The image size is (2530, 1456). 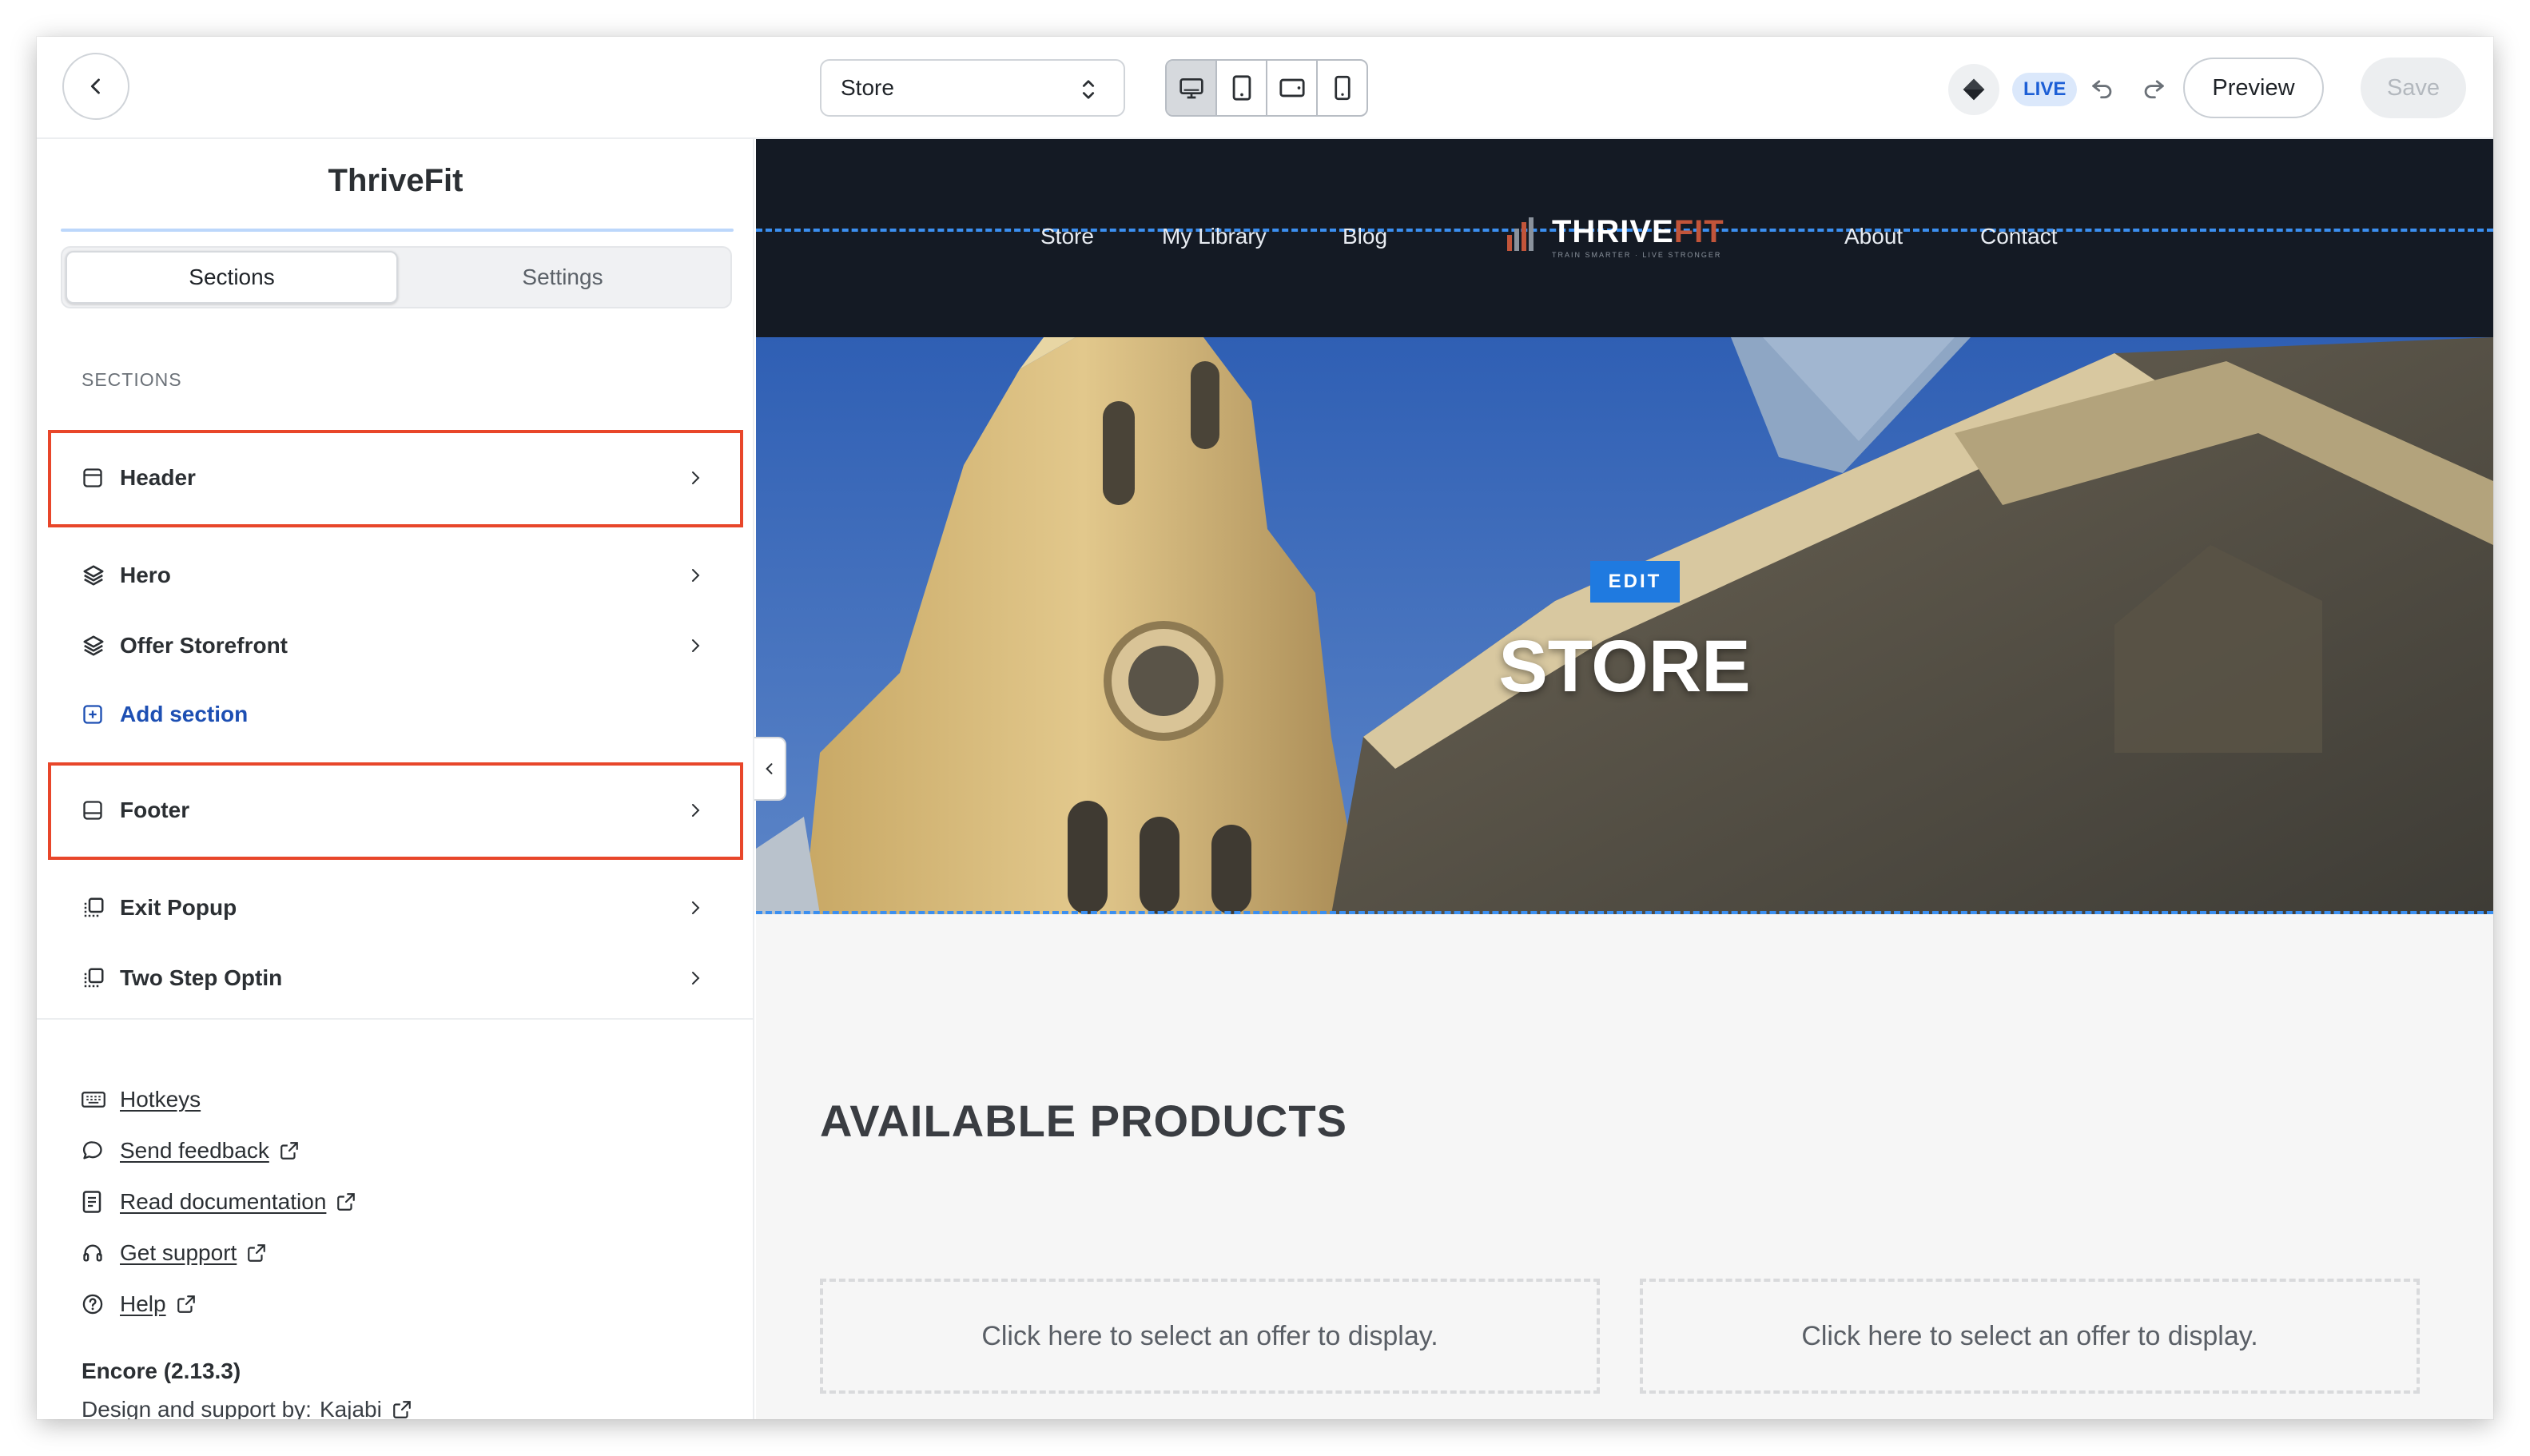 What do you see at coordinates (351, 1408) in the screenshot?
I see `kajabi-link: Kajabi` at bounding box center [351, 1408].